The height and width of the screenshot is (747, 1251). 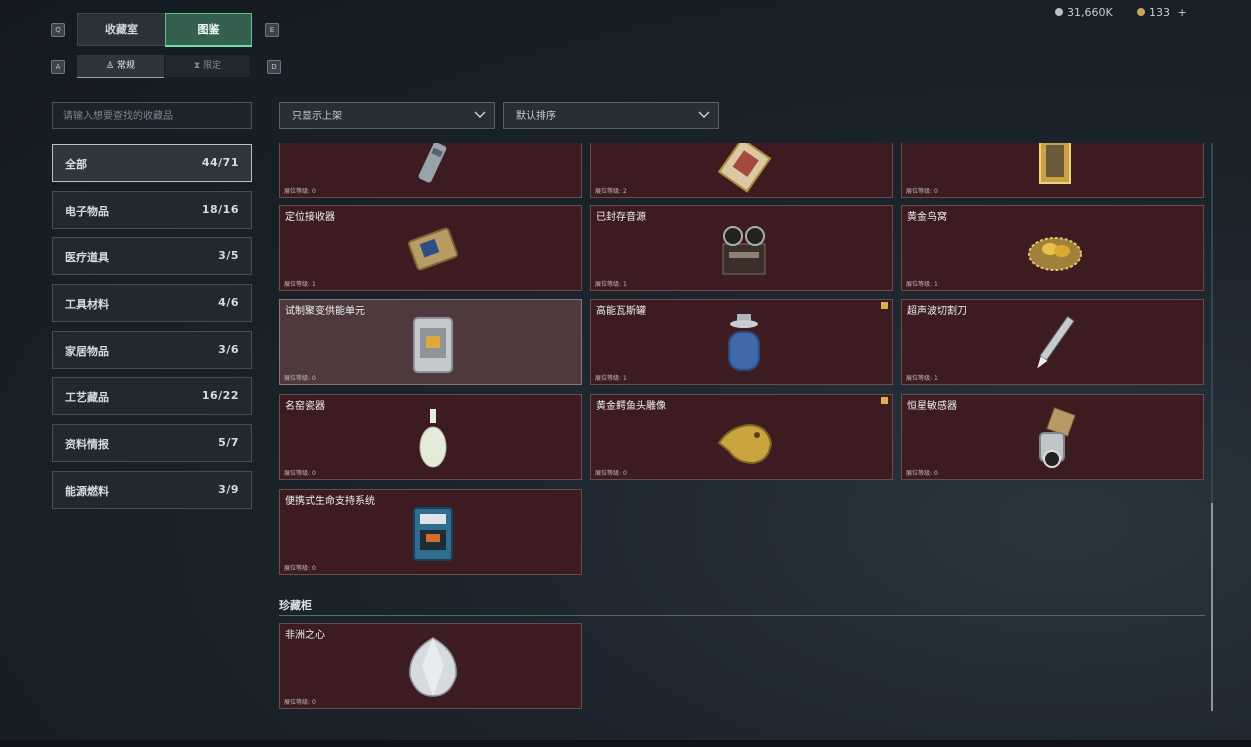 What do you see at coordinates (152, 115) in the screenshot?
I see `search-input: 请输入想要查找的收藏品` at bounding box center [152, 115].